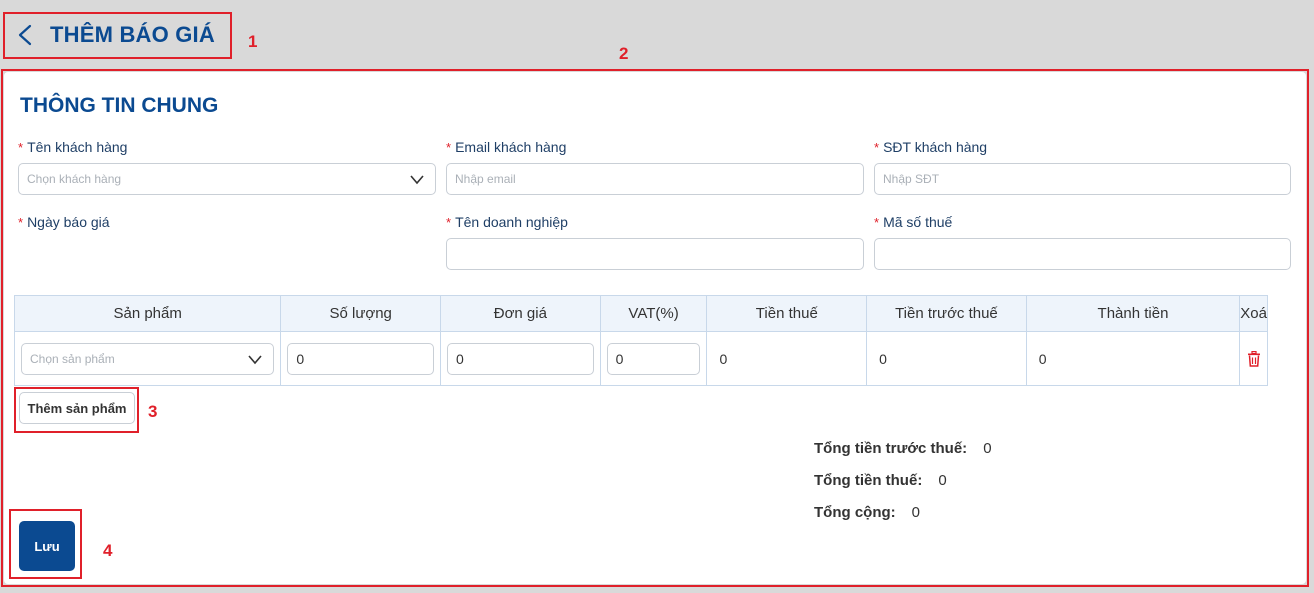 The height and width of the screenshot is (593, 1314). What do you see at coordinates (153, 411) in the screenshot?
I see `annotation-number-3: 3` at bounding box center [153, 411].